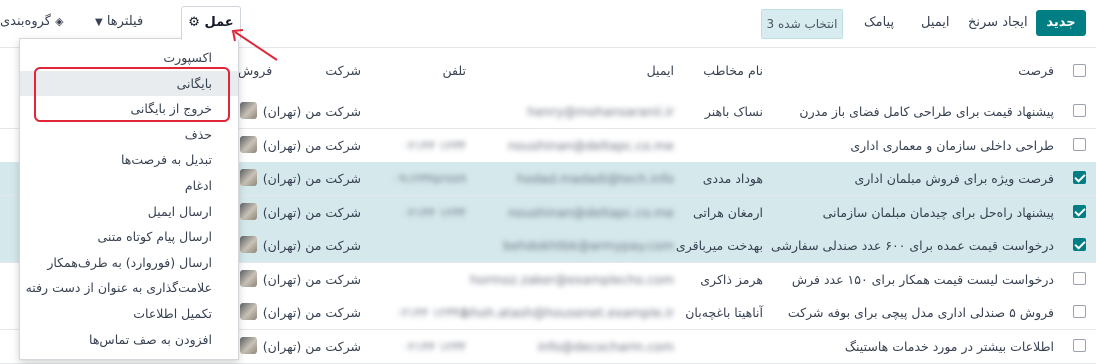 Image resolution: width=1096 pixels, height=364 pixels. I want to click on action-menu-item: تکمیل اطلاعات, so click(129, 313).